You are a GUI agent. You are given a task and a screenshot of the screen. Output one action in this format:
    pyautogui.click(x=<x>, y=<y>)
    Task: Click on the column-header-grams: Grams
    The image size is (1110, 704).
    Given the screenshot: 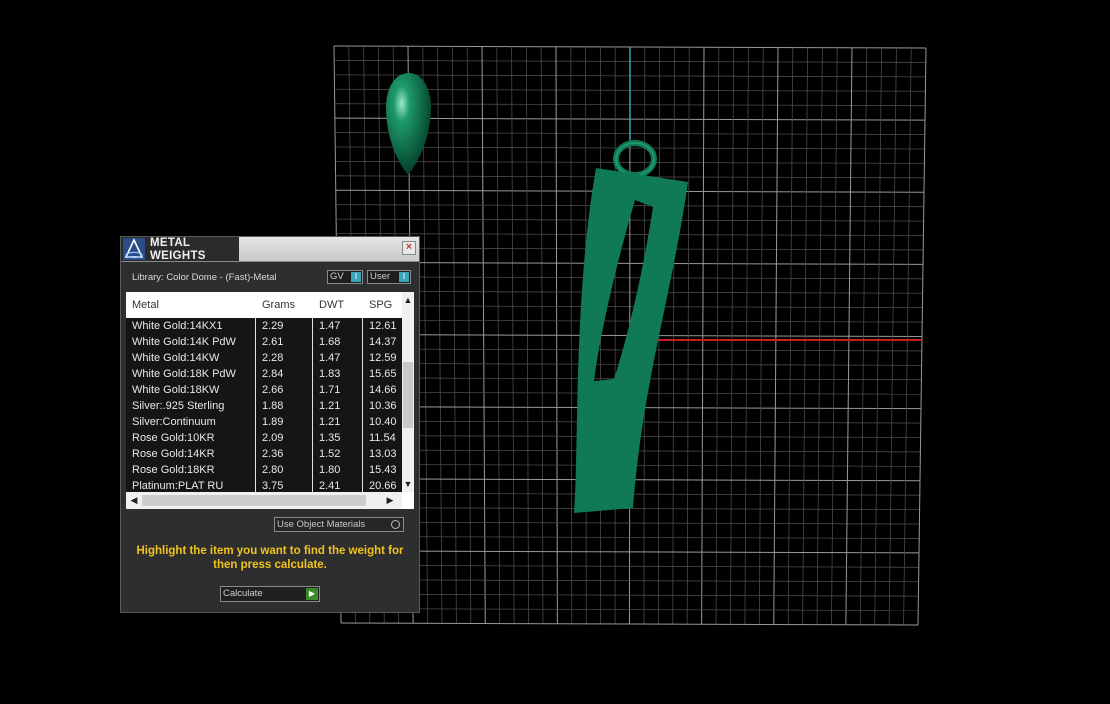 What is the action you would take?
    pyautogui.click(x=284, y=305)
    